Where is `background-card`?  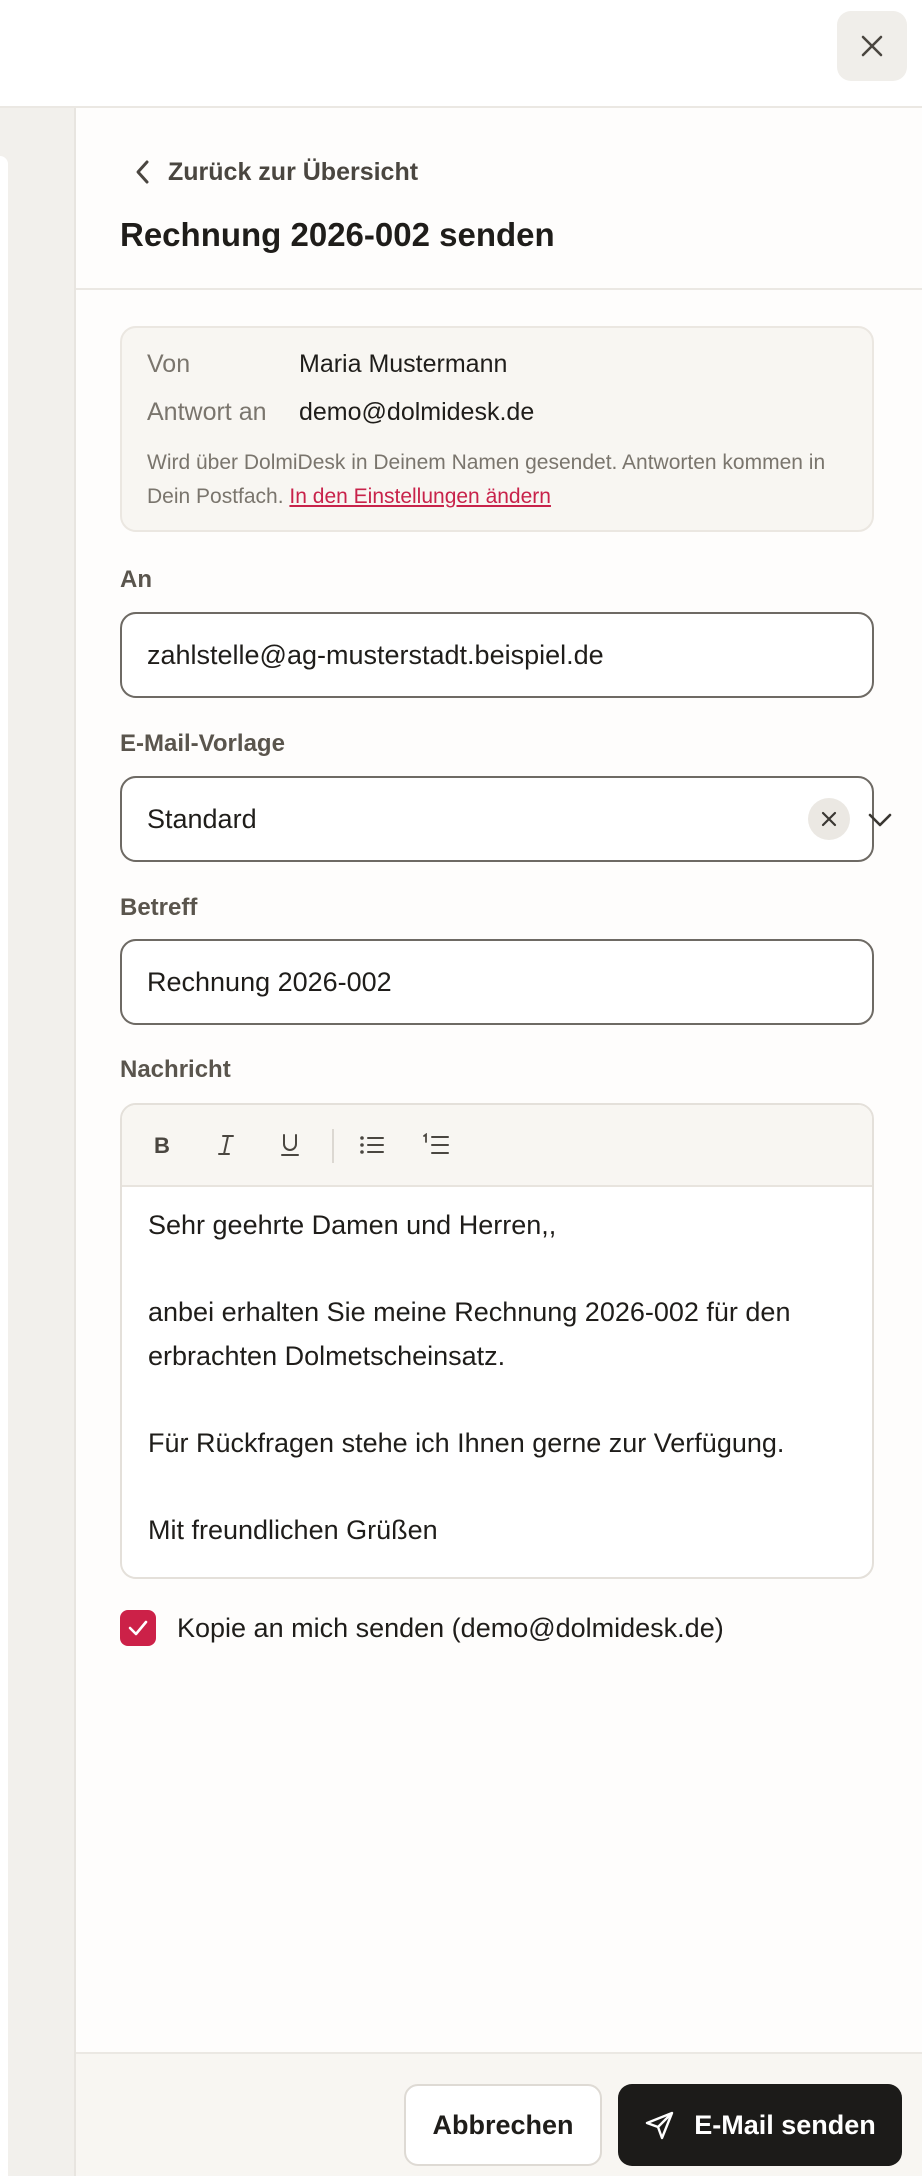
background-card is located at coordinates (4, 1166).